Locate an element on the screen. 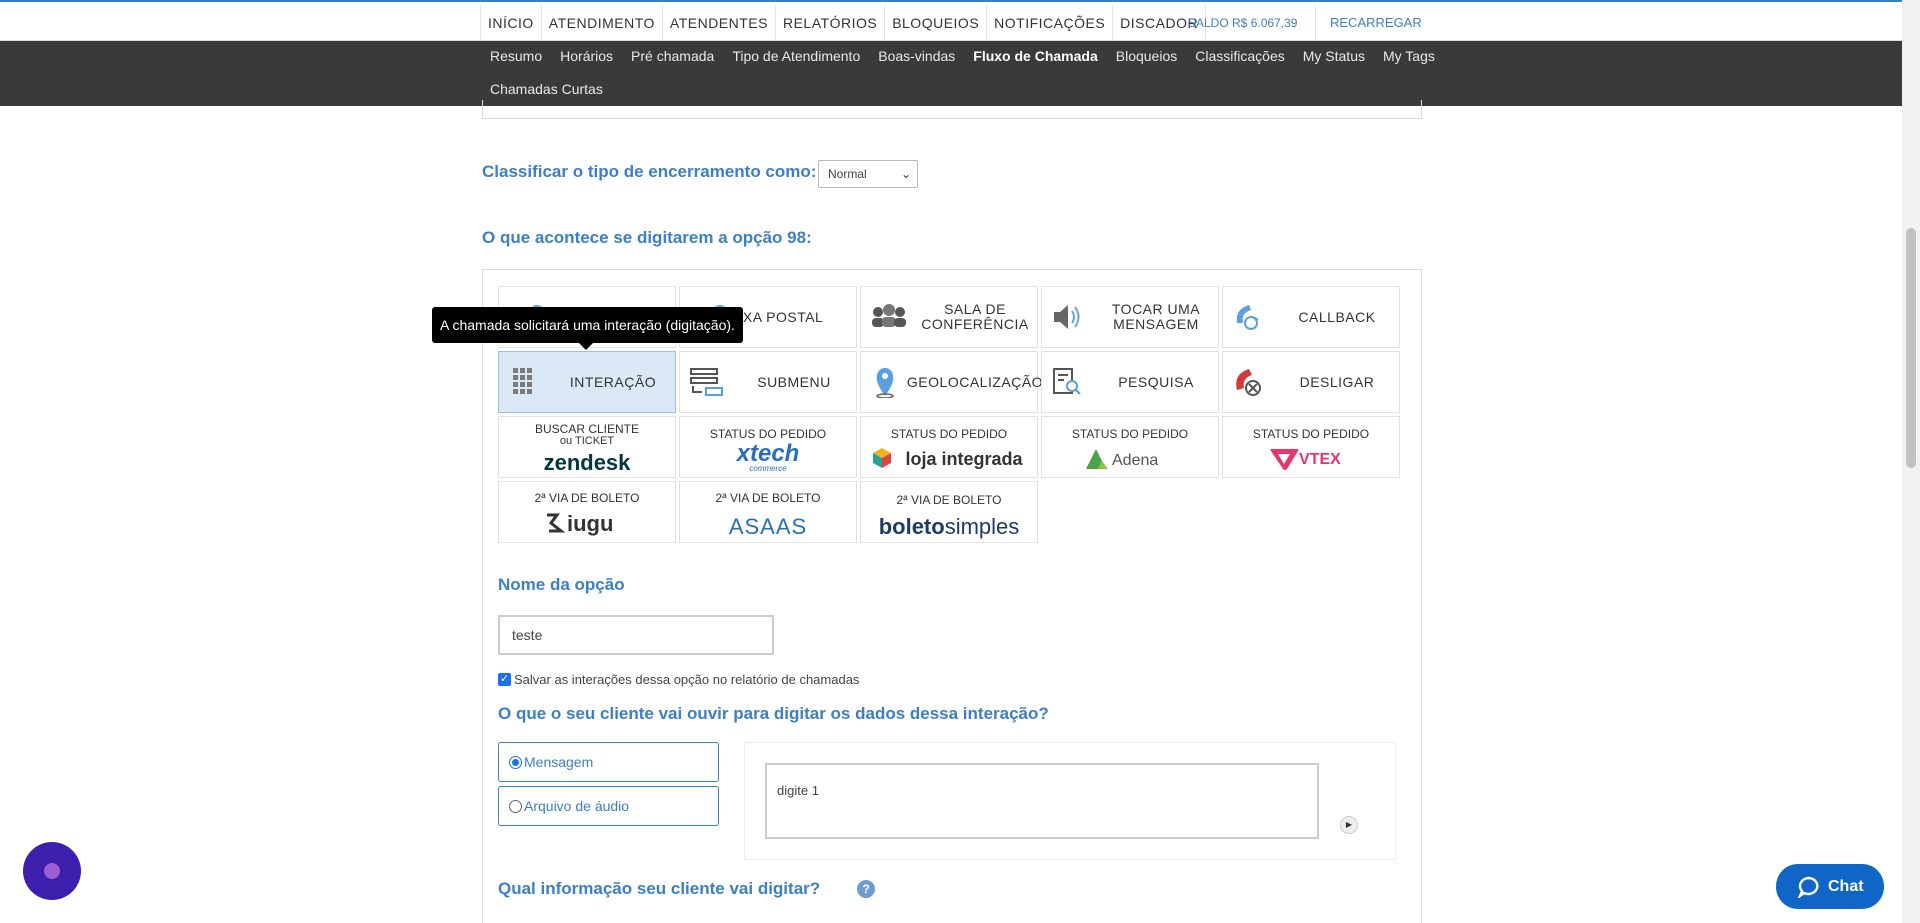 This screenshot has height=923, width=1920. loja-integrada-cube-icon is located at coordinates (882, 458).